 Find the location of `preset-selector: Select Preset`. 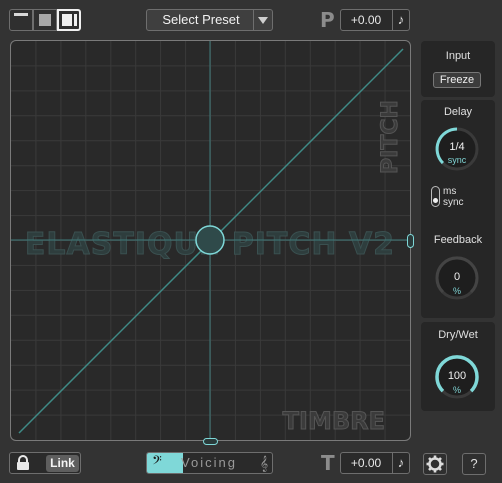

preset-selector: Select Preset is located at coordinates (209, 20).